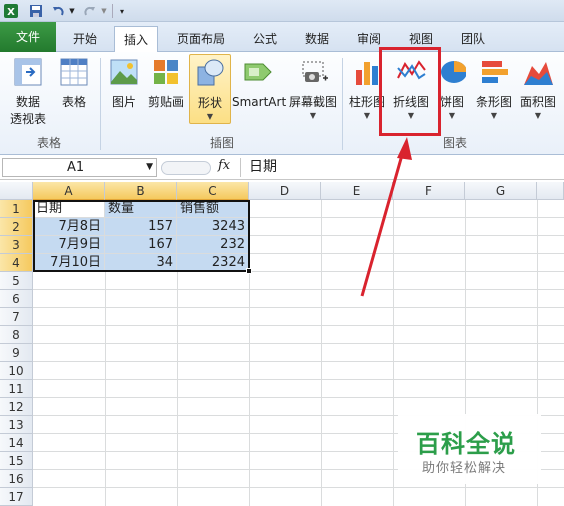 The width and height of the screenshot is (564, 506). I want to click on formula-input: 日期, so click(401, 167).